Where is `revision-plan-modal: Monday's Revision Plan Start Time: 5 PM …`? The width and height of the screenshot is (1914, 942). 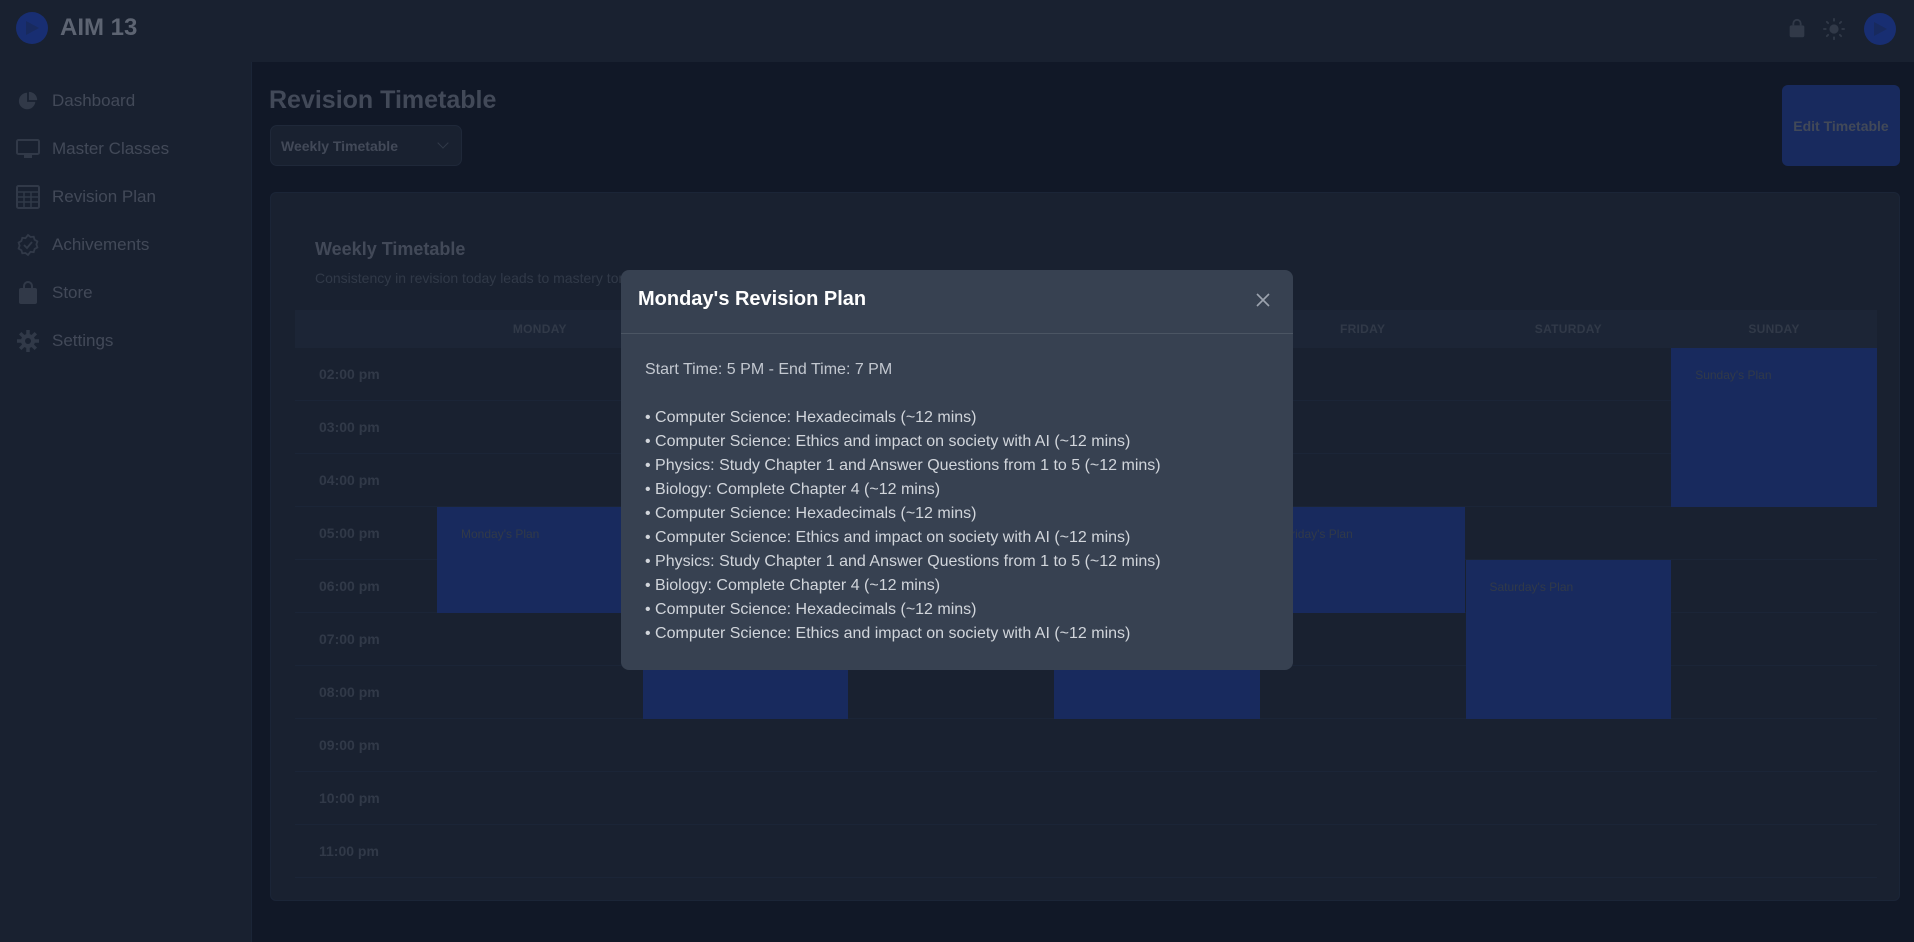 revision-plan-modal: Monday's Revision Plan Start Time: 5 PM … is located at coordinates (957, 470).